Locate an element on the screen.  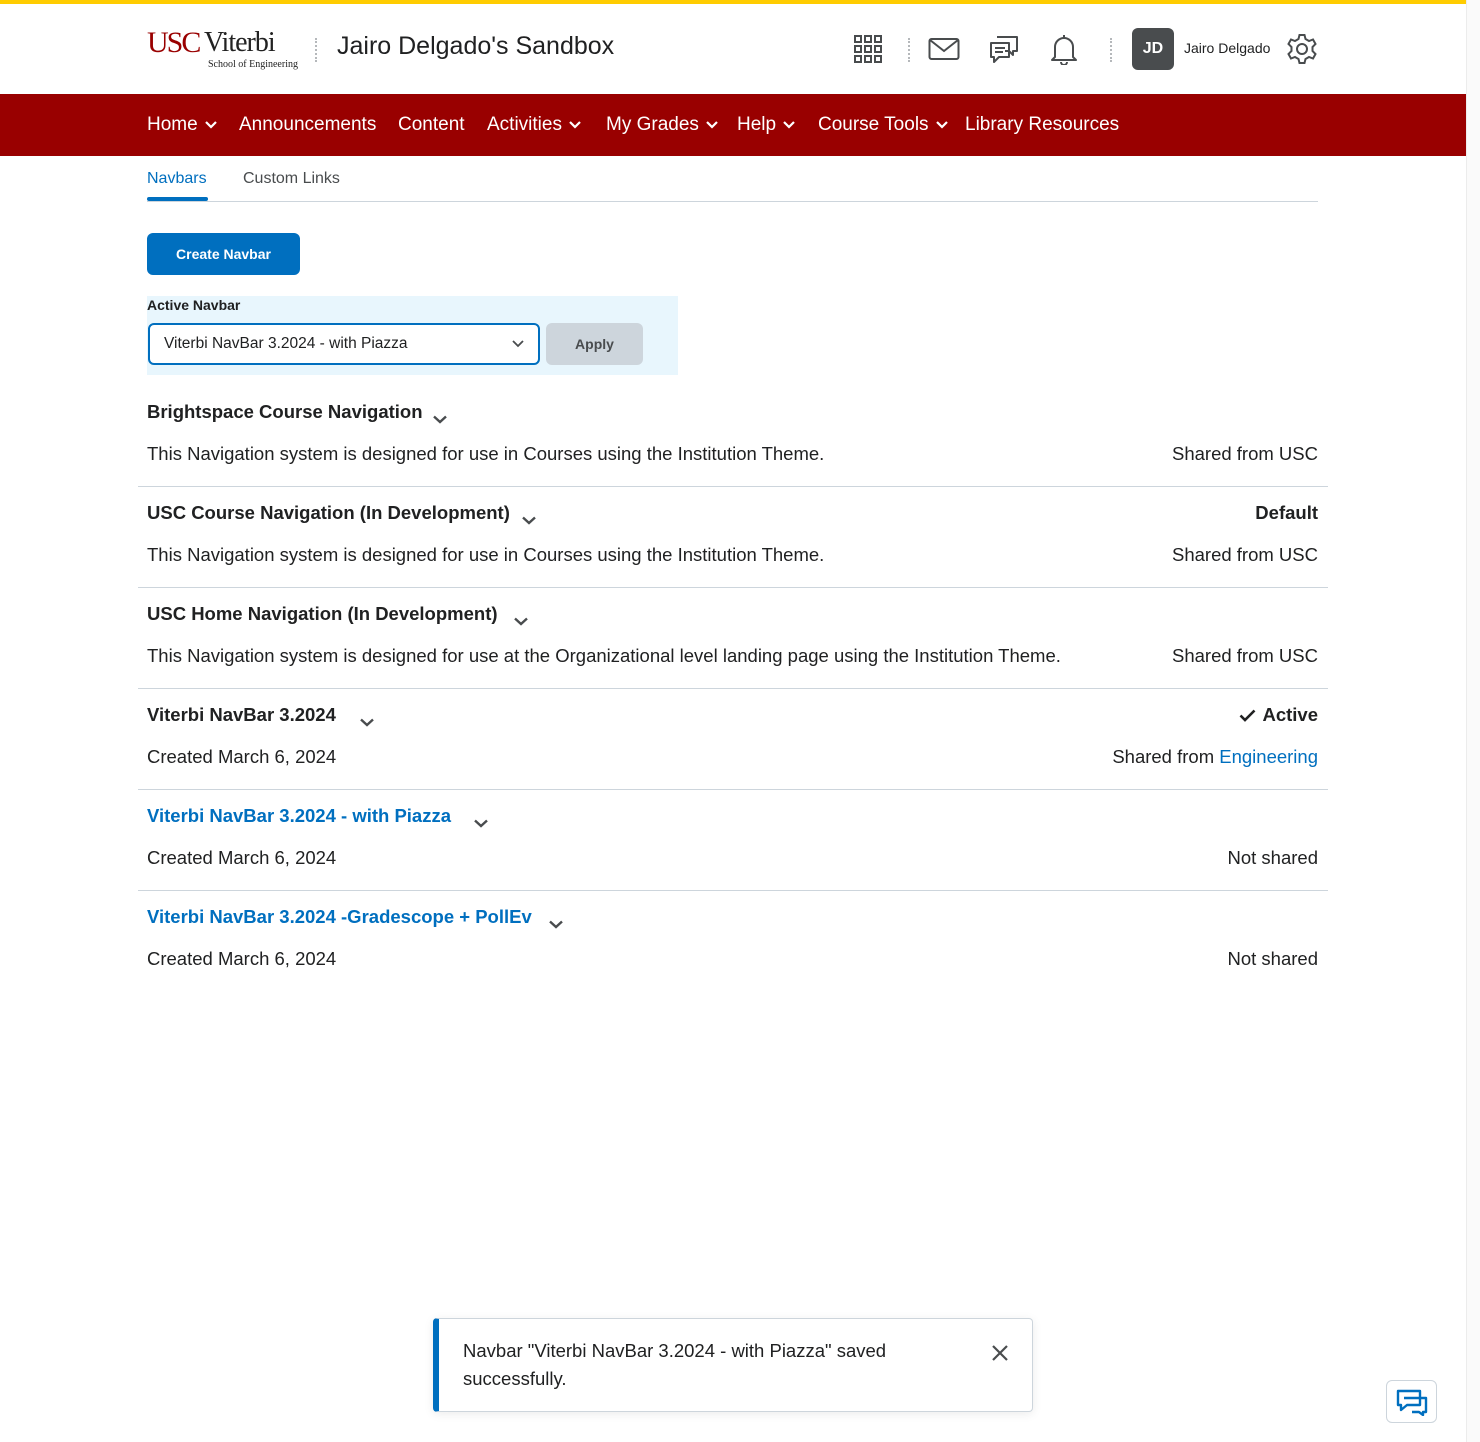
nav-my-grades: My Grades is located at coordinates (662, 125).